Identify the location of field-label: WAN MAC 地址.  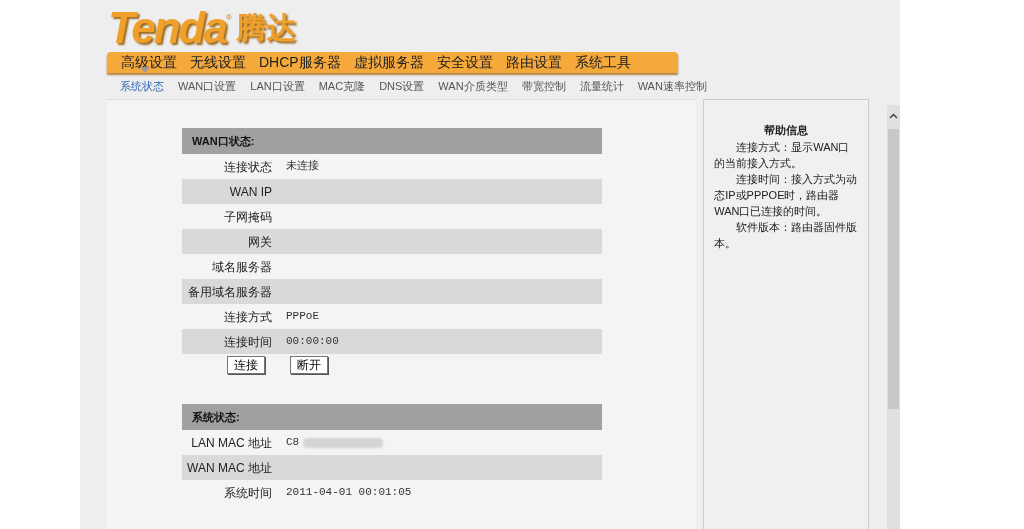
(229, 468).